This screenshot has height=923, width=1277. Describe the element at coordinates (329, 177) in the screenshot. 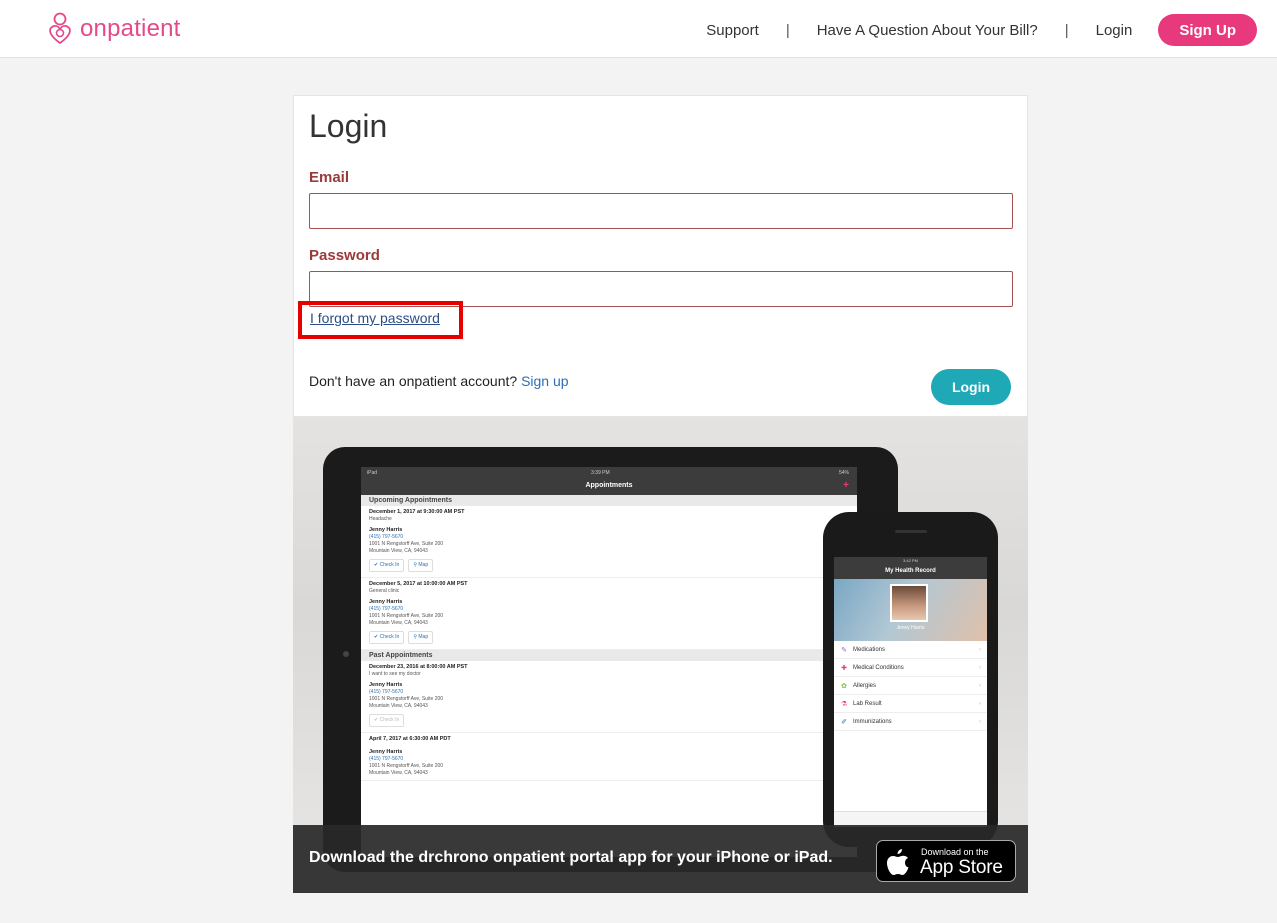

I see `email-label: Email` at that location.